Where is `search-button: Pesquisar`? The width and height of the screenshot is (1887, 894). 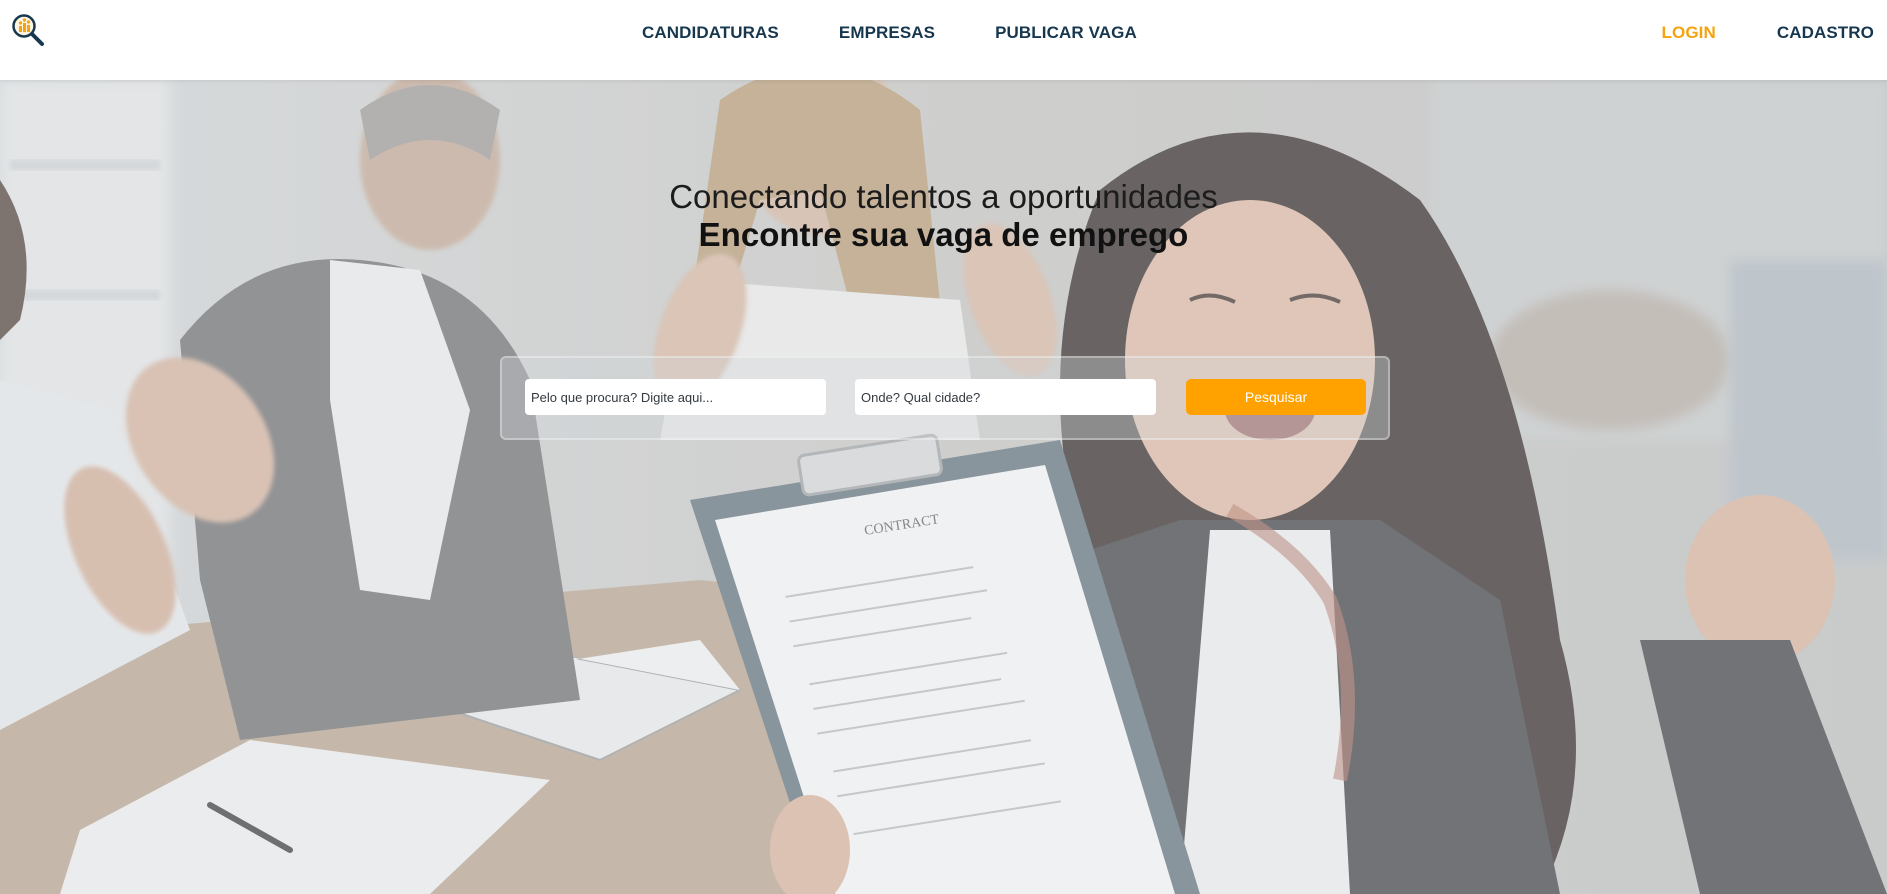
search-button: Pesquisar is located at coordinates (1276, 397).